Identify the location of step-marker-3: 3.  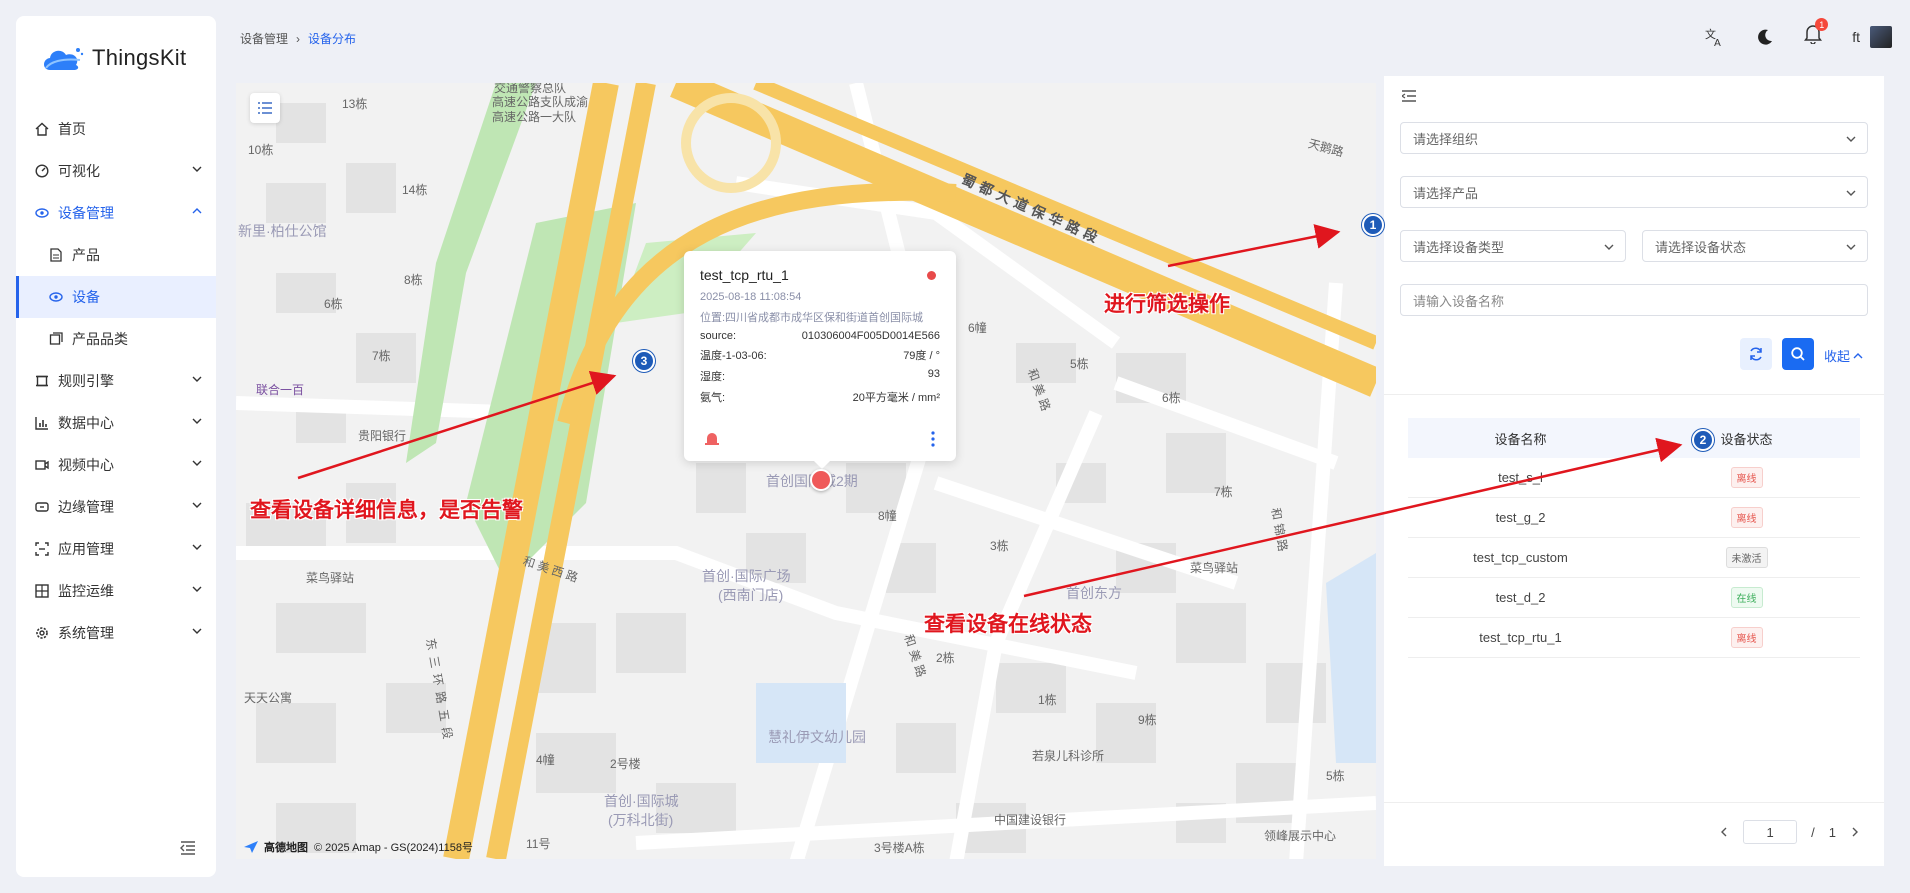
(644, 361).